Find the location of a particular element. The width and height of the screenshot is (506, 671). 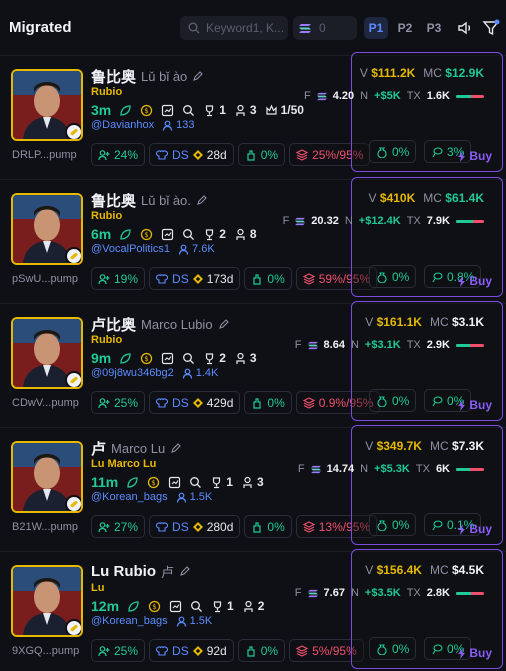

metric-chips: 25% DS 92d 0% 5%/95% is located at coordinates (227, 650).